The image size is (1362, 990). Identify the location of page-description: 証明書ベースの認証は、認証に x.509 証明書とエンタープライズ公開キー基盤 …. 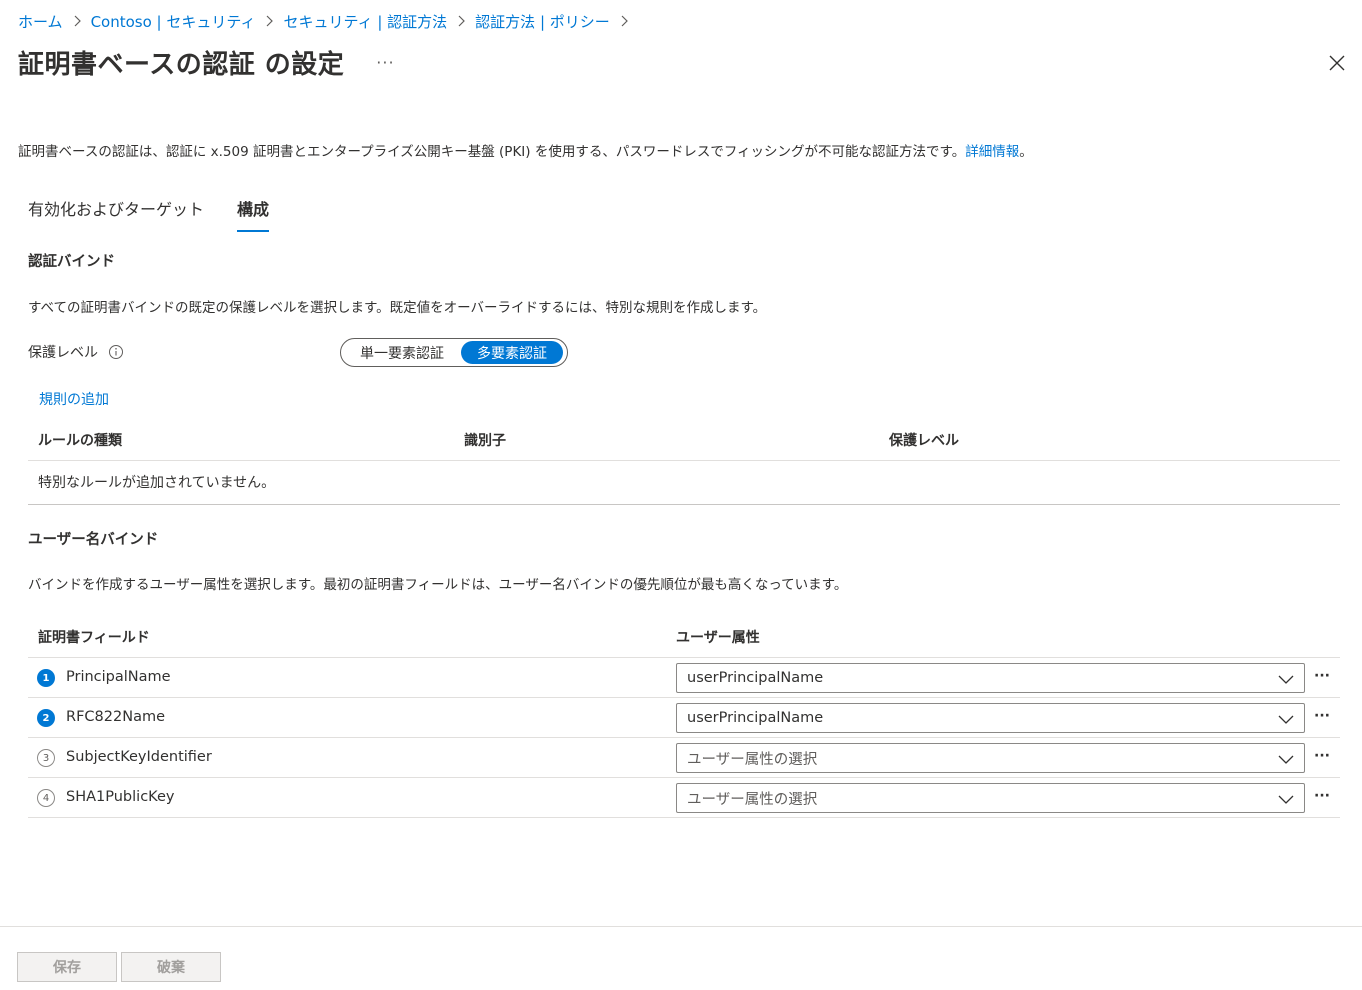
(525, 150).